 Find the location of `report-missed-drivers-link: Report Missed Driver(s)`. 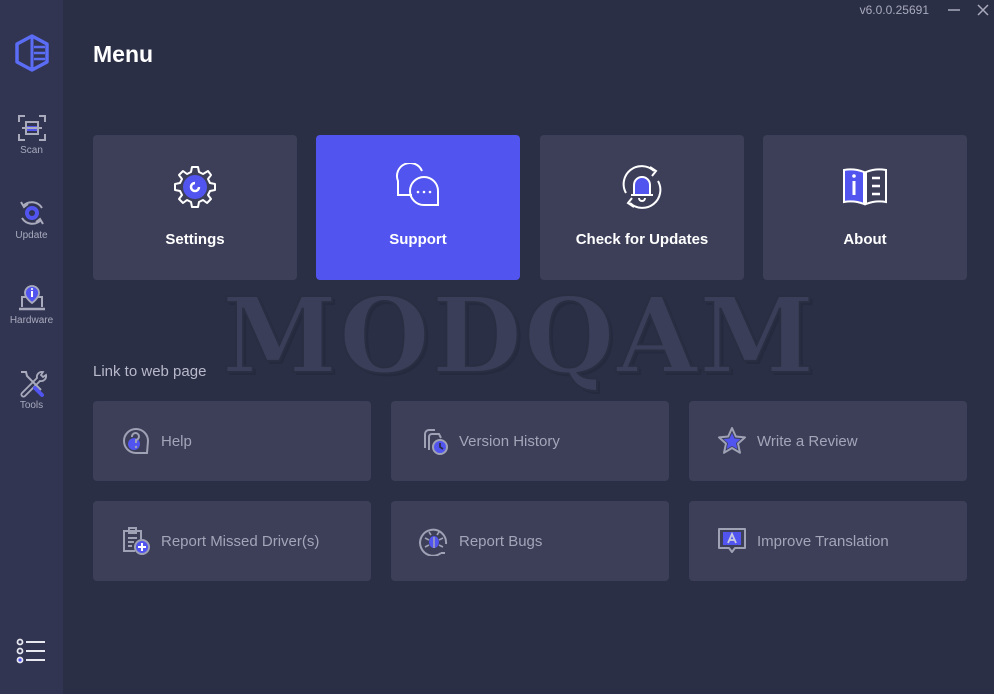

report-missed-drivers-link: Report Missed Driver(s) is located at coordinates (232, 541).